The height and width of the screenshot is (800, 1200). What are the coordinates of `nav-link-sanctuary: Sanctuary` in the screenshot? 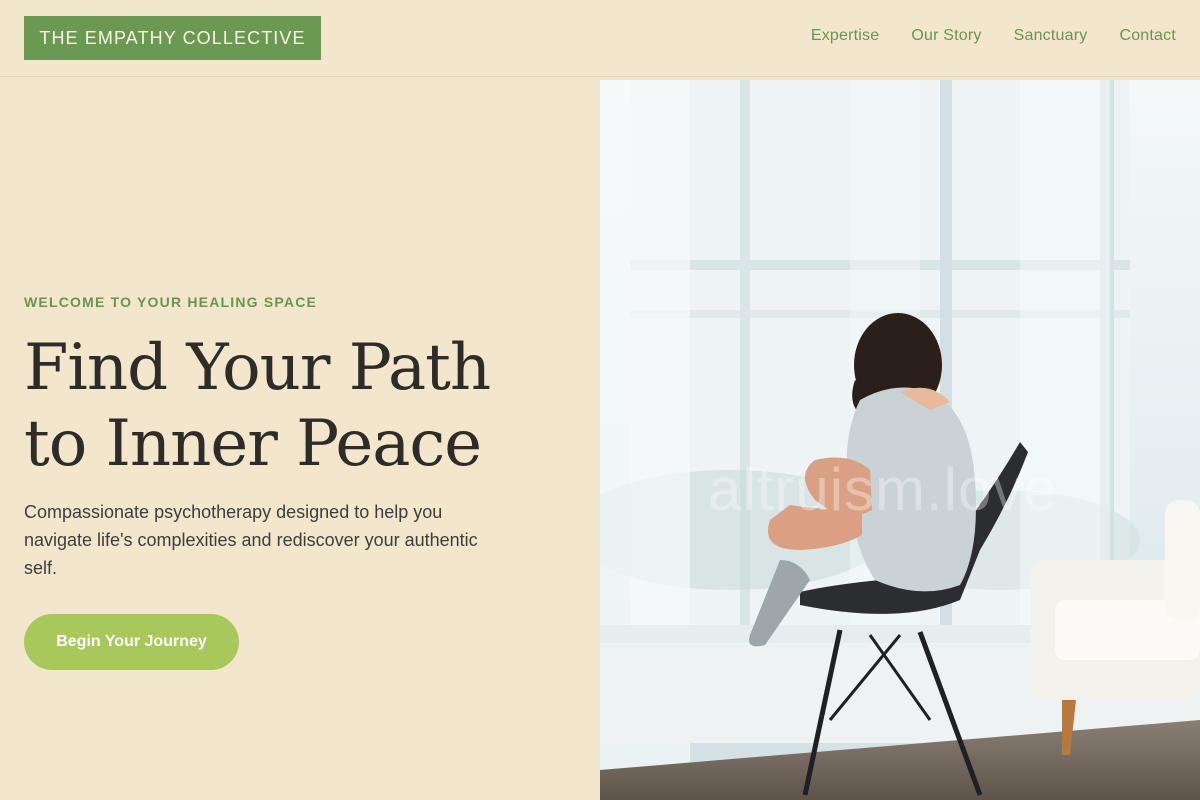 It's located at (1051, 36).